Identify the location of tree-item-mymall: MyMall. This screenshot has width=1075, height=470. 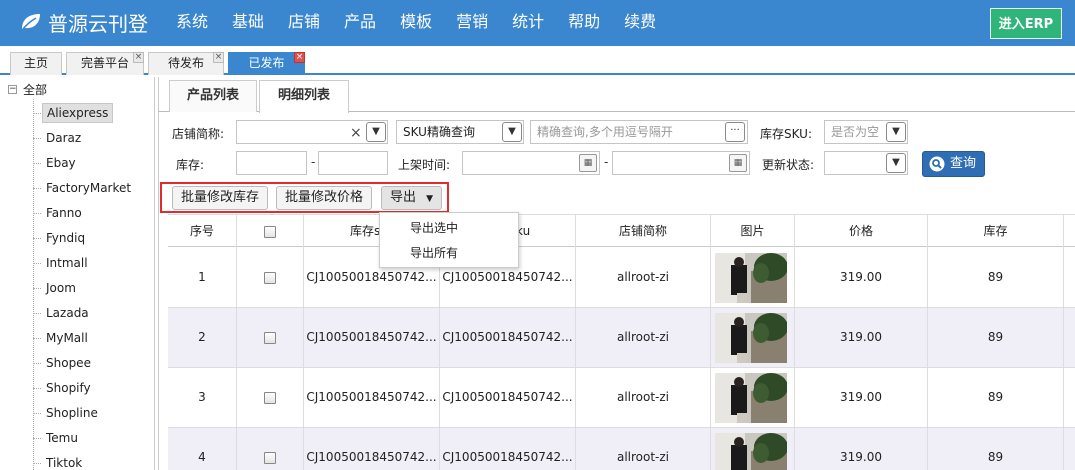
(67, 338).